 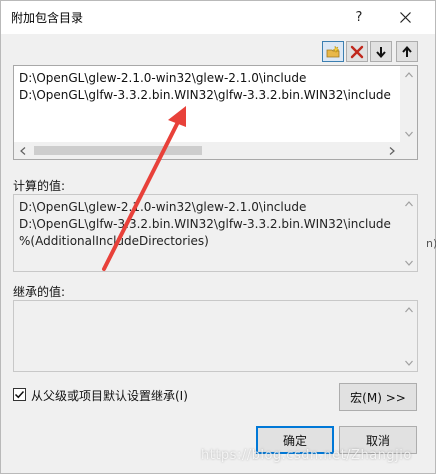 I want to click on close-button, so click(x=405, y=17).